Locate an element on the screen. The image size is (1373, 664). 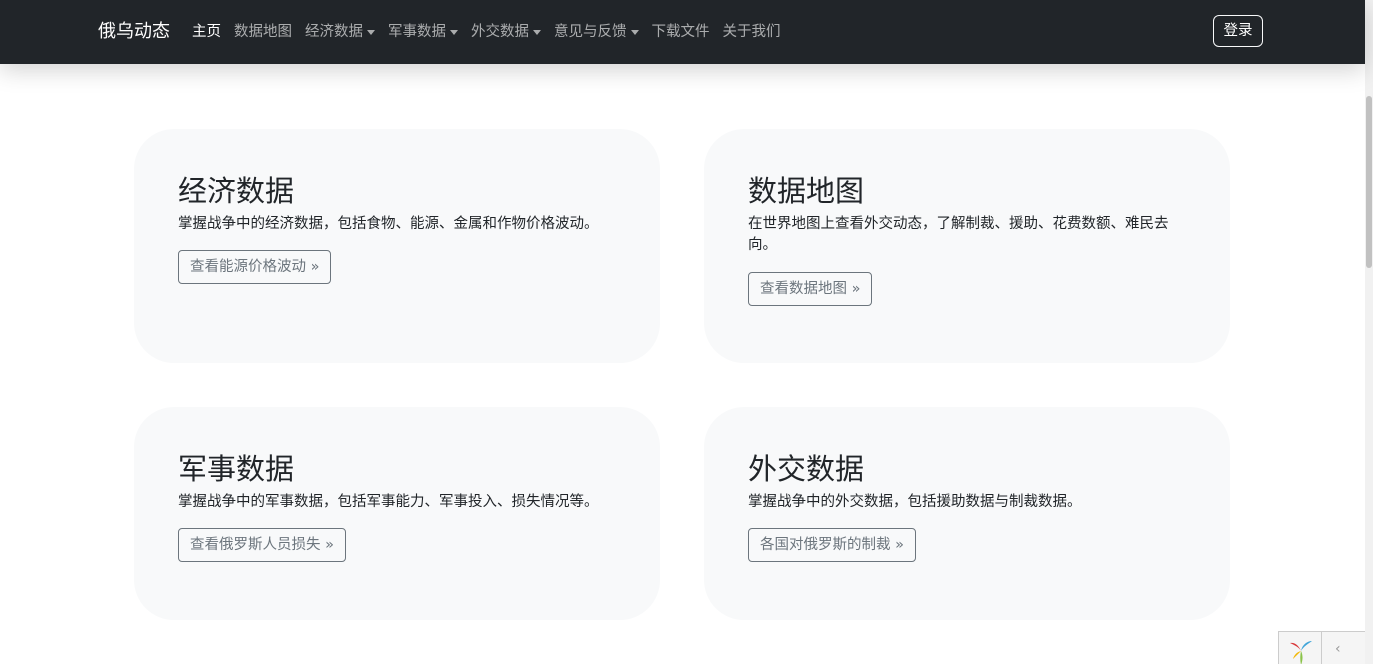
main-nav: 主页 数据地图 经济数据 军事数据 外交数据 意见与反馈 下载文件 关于我们 is located at coordinates (486, 32).